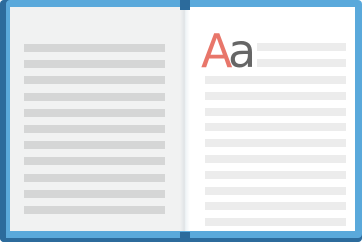 Image resolution: width=362 pixels, height=242 pixels. Describe the element at coordinates (185, 119) in the screenshot. I see `book-spine` at that location.